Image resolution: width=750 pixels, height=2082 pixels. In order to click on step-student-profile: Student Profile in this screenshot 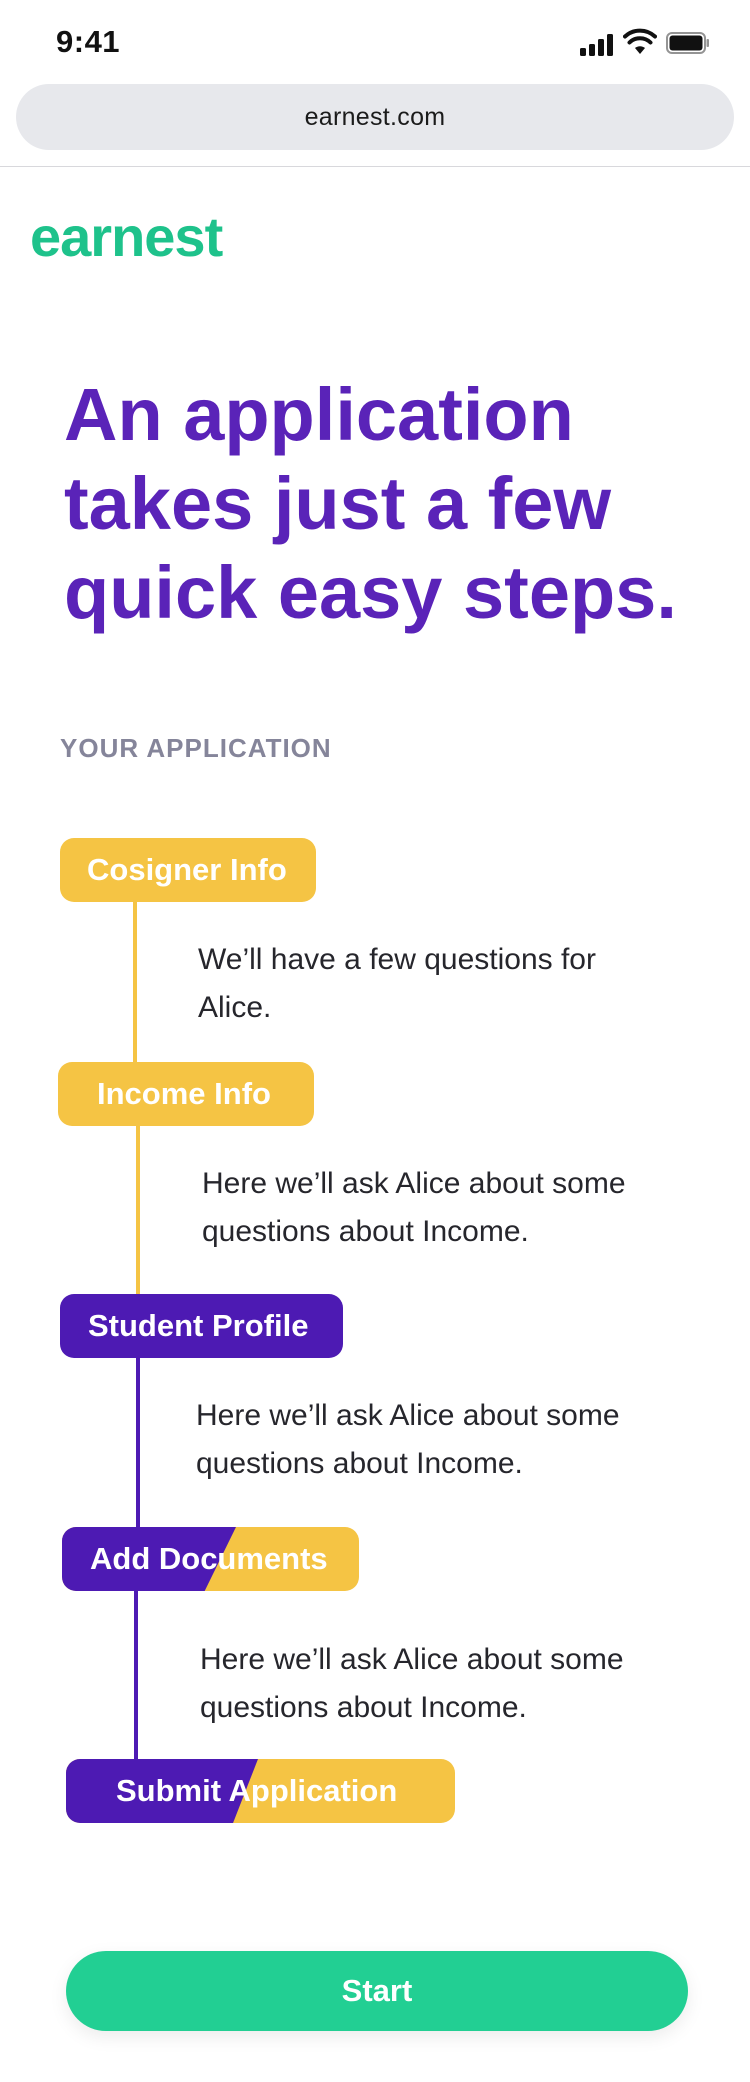, I will do `click(201, 1326)`.